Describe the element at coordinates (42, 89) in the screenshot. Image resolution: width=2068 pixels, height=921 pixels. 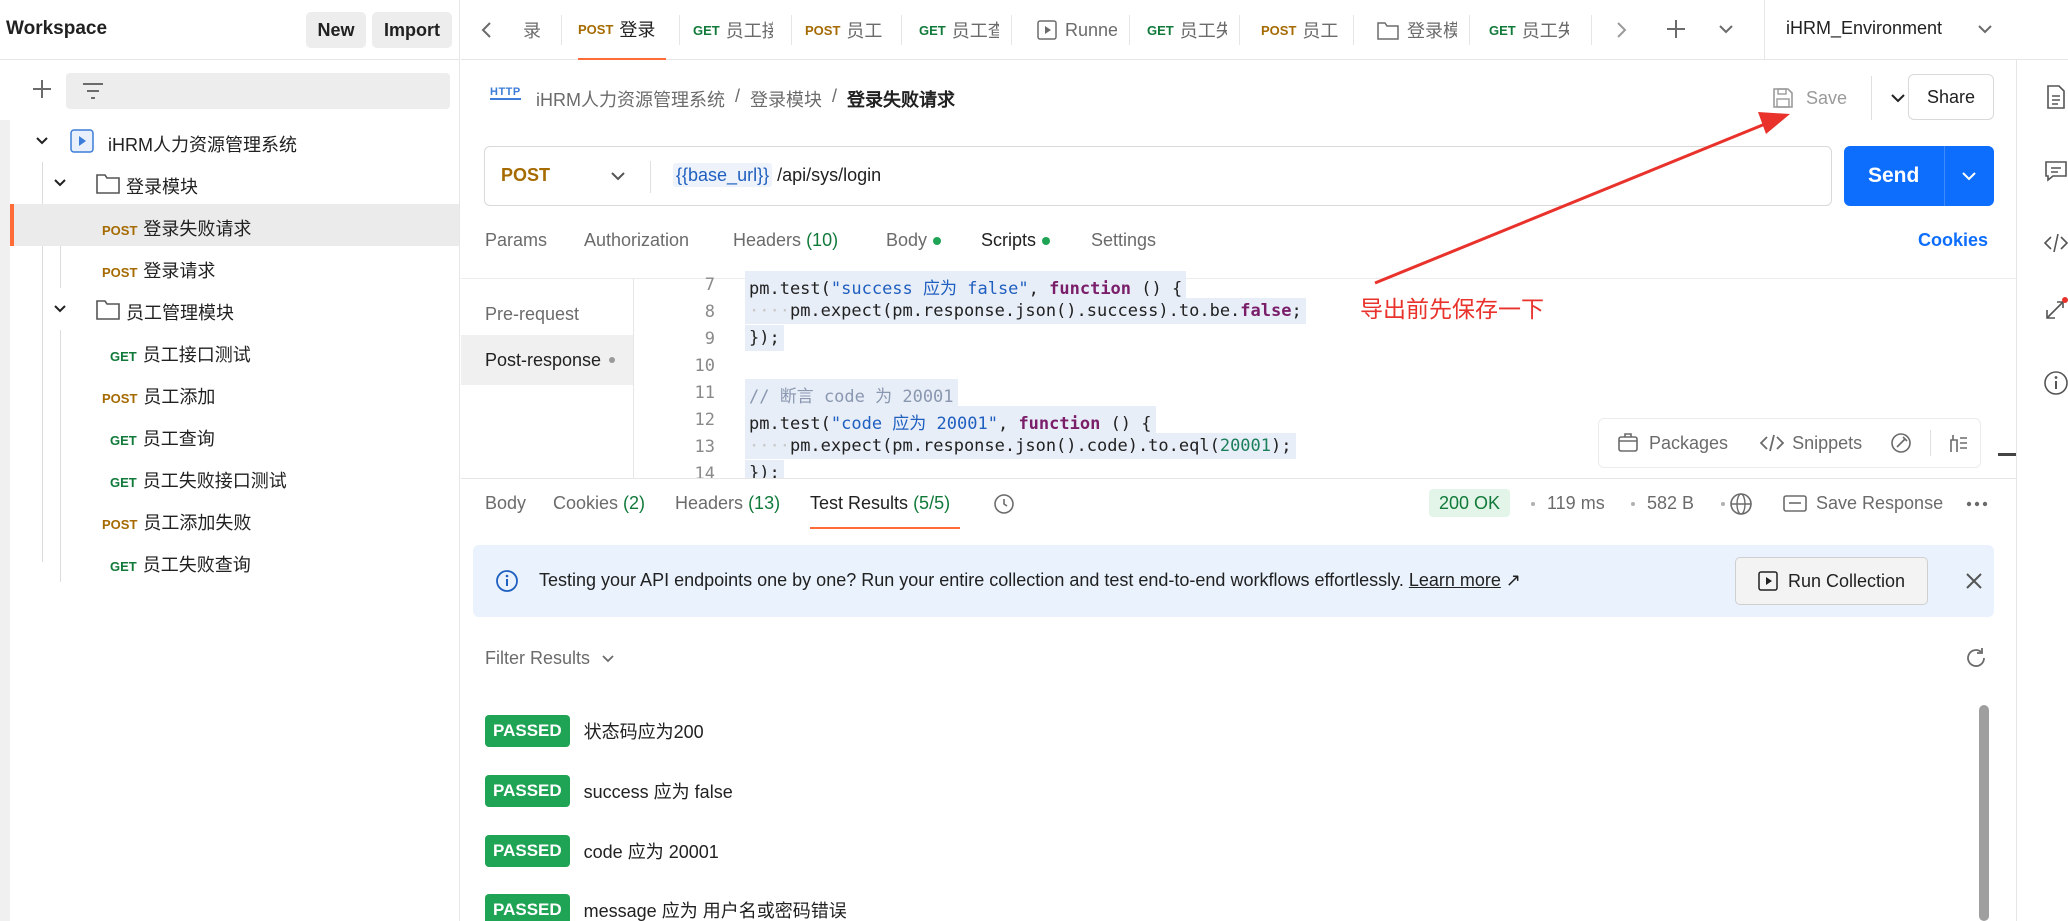
I see `add-icon` at that location.